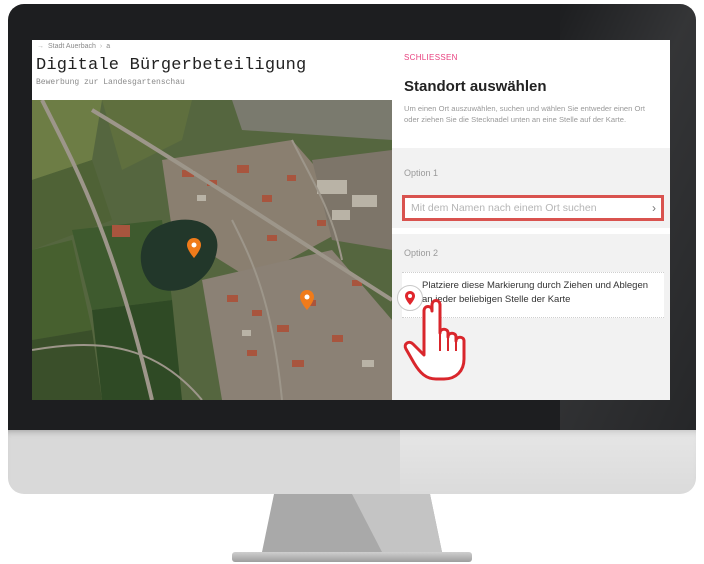  I want to click on option1-label: Option 1, so click(421, 173).